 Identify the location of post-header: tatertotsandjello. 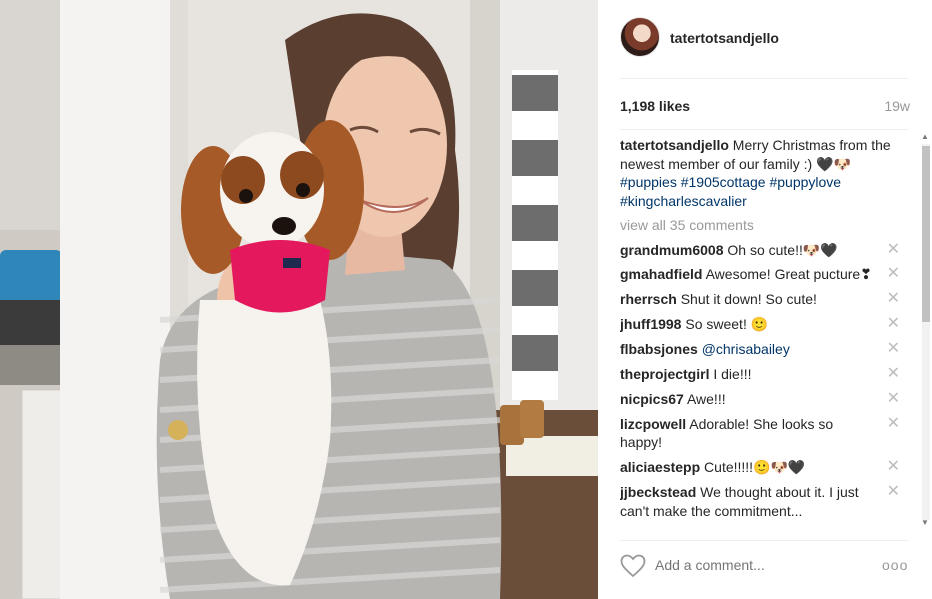
(765, 39).